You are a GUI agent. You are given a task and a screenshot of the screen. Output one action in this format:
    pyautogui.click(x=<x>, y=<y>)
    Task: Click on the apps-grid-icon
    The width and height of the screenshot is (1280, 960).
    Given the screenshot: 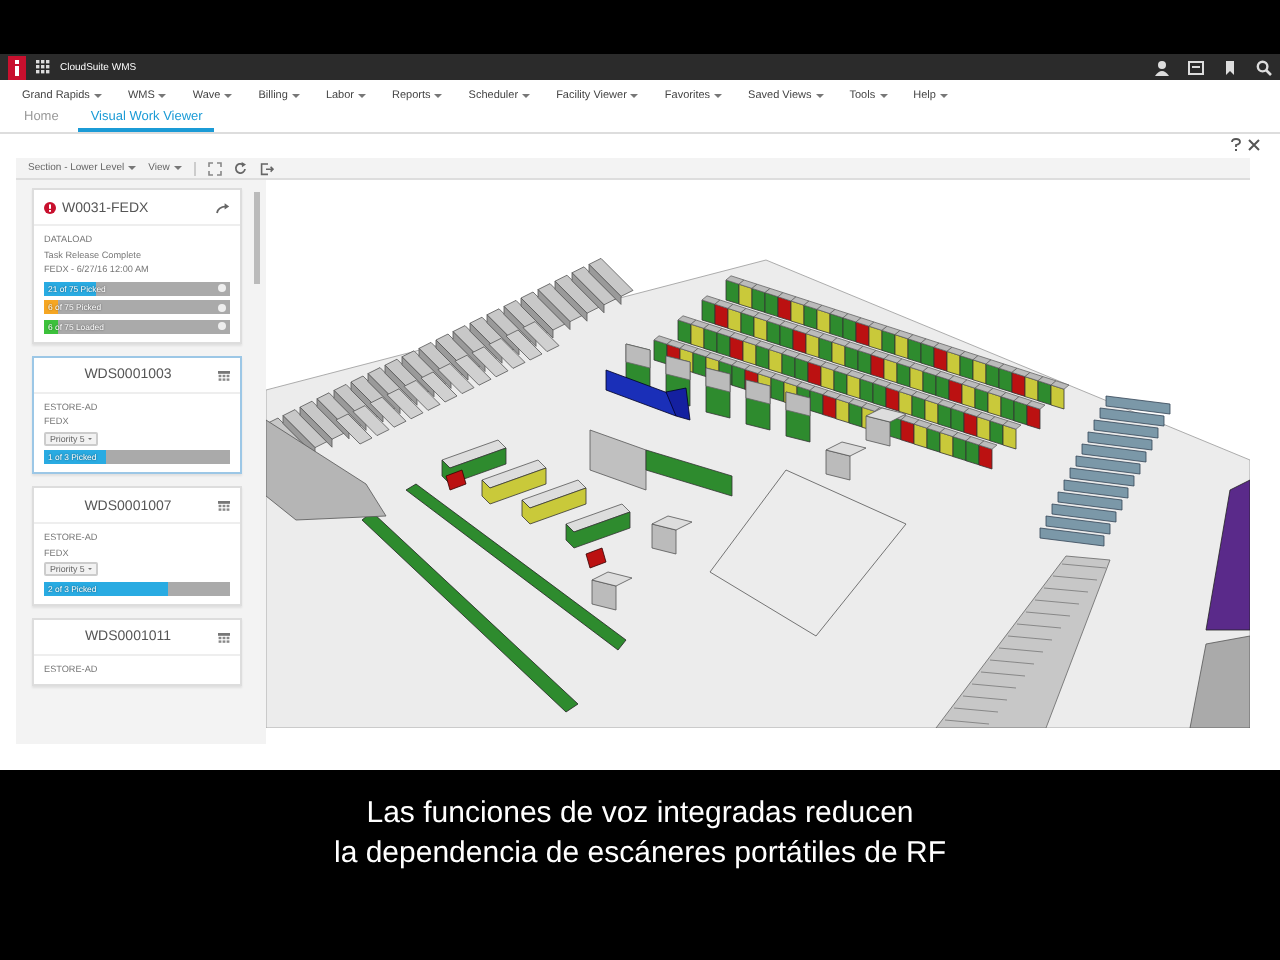 What is the action you would take?
    pyautogui.click(x=43, y=67)
    